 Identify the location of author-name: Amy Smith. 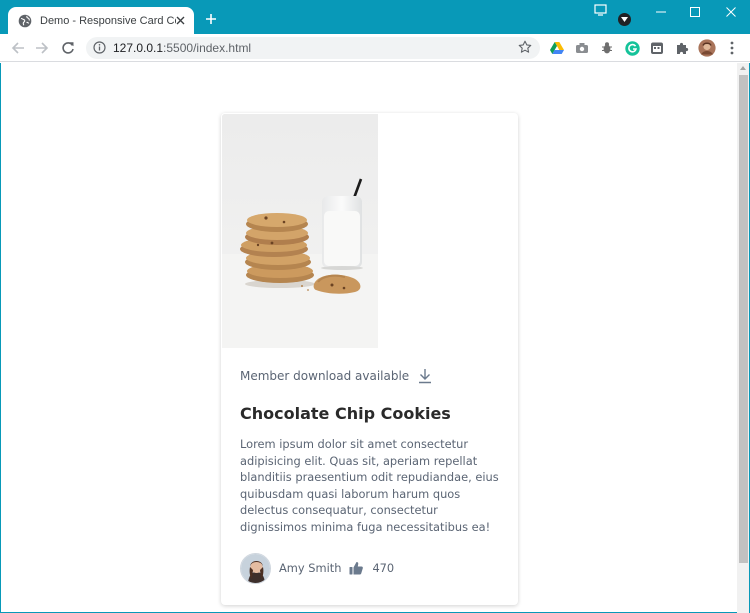
(310, 568).